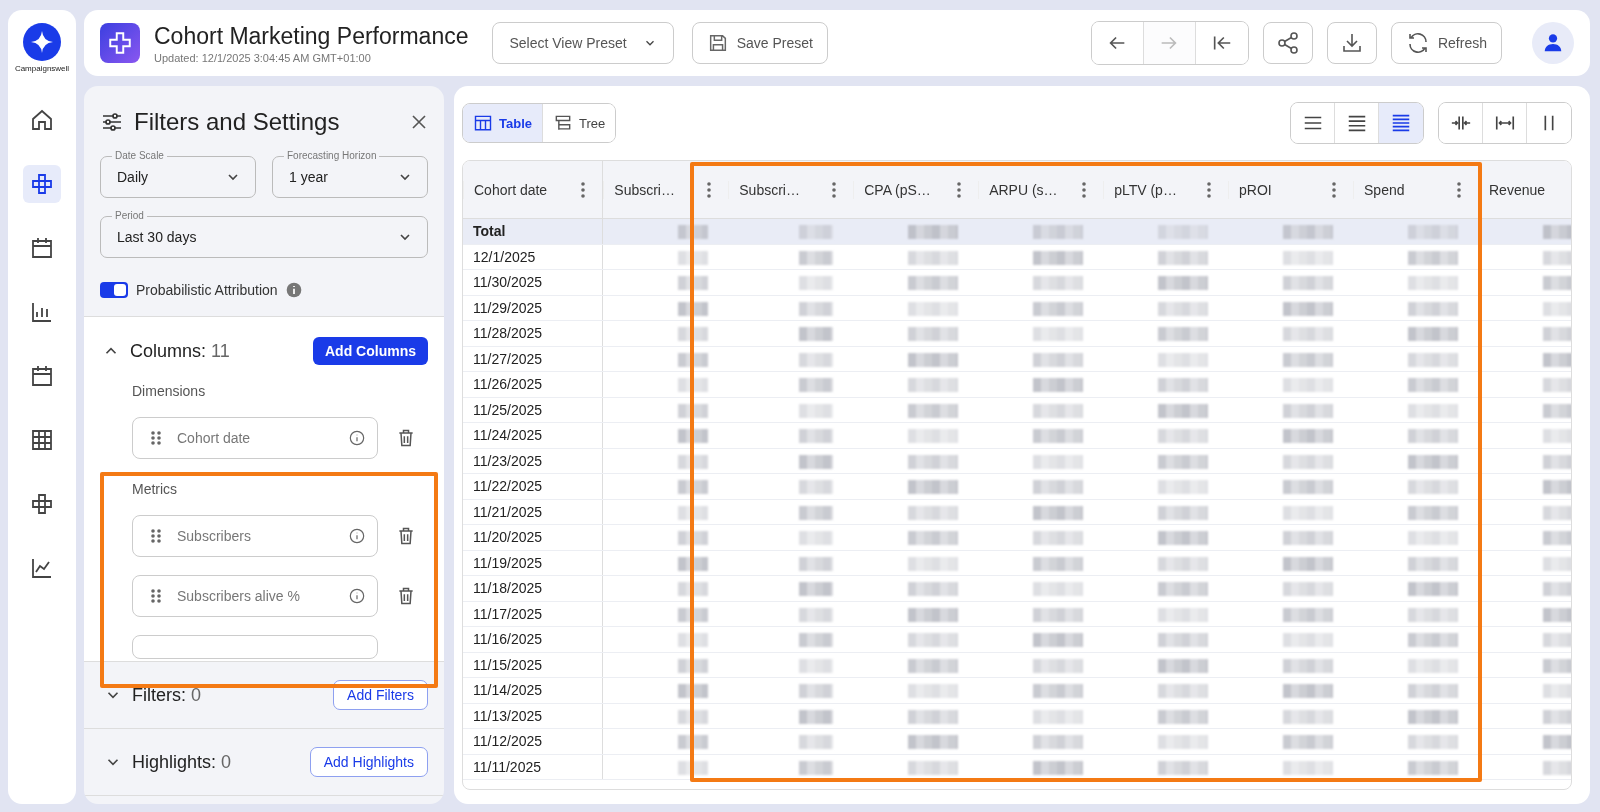 Image resolution: width=1600 pixels, height=812 pixels. Describe the element at coordinates (1117, 43) in the screenshot. I see `back-button` at that location.